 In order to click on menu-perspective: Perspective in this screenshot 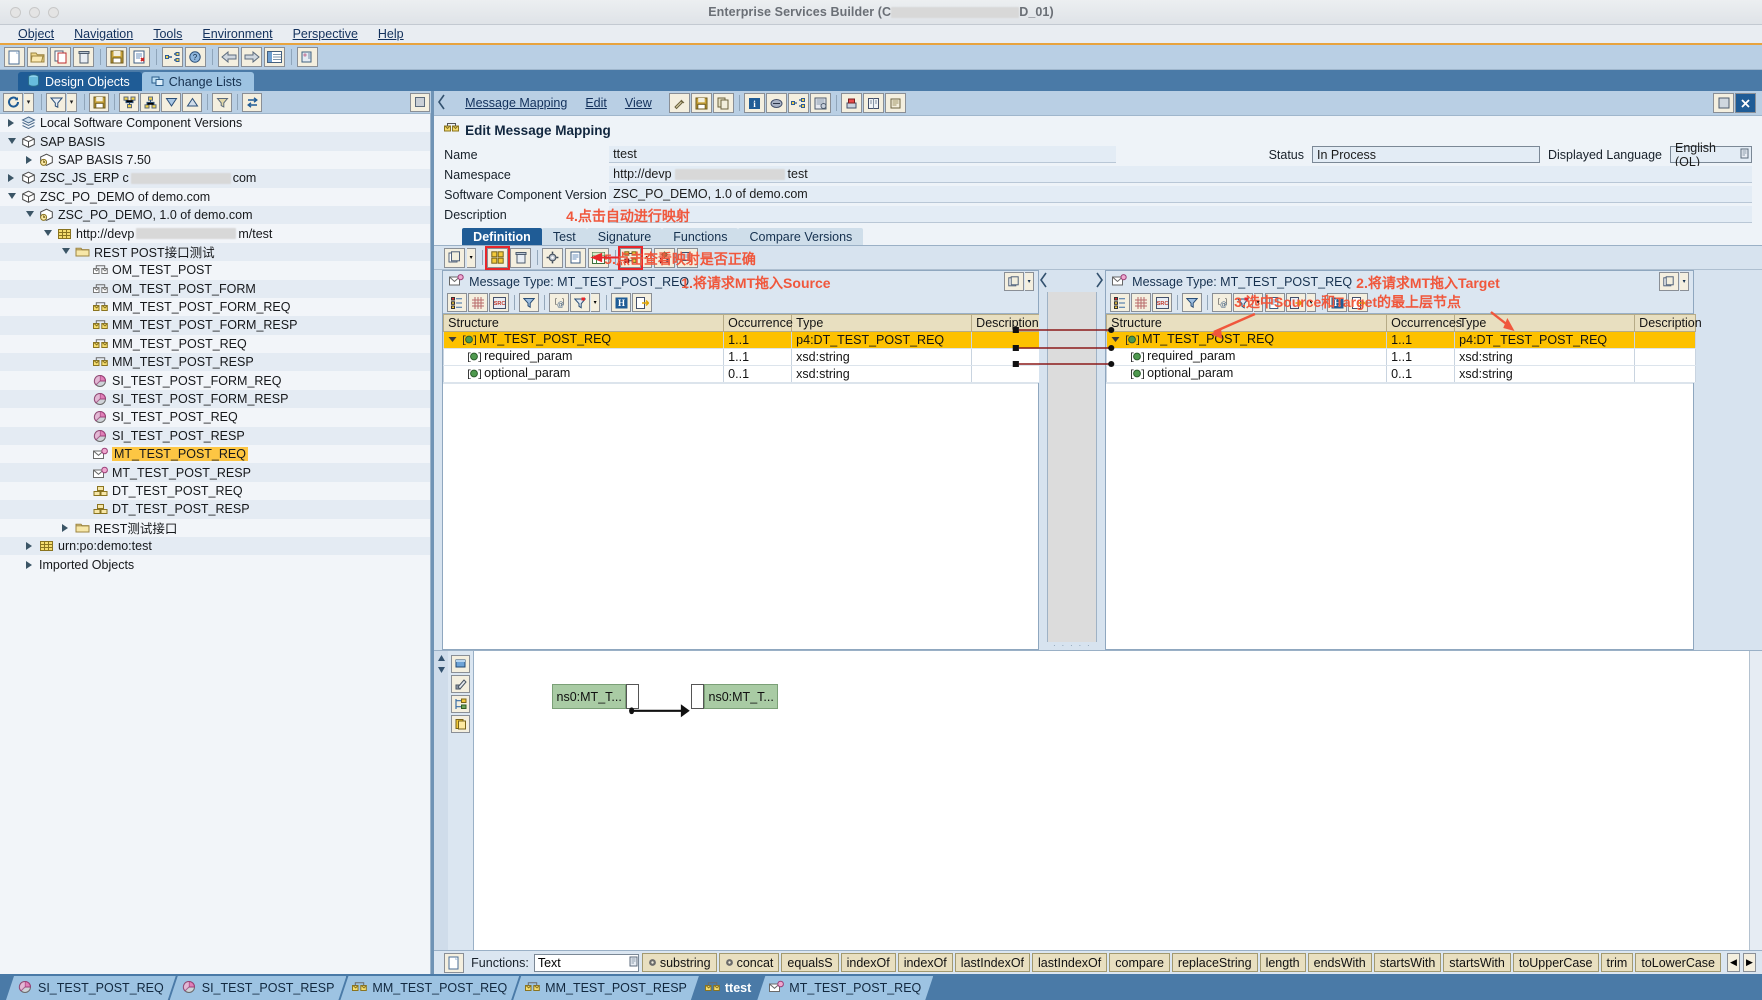, I will do `click(325, 34)`.